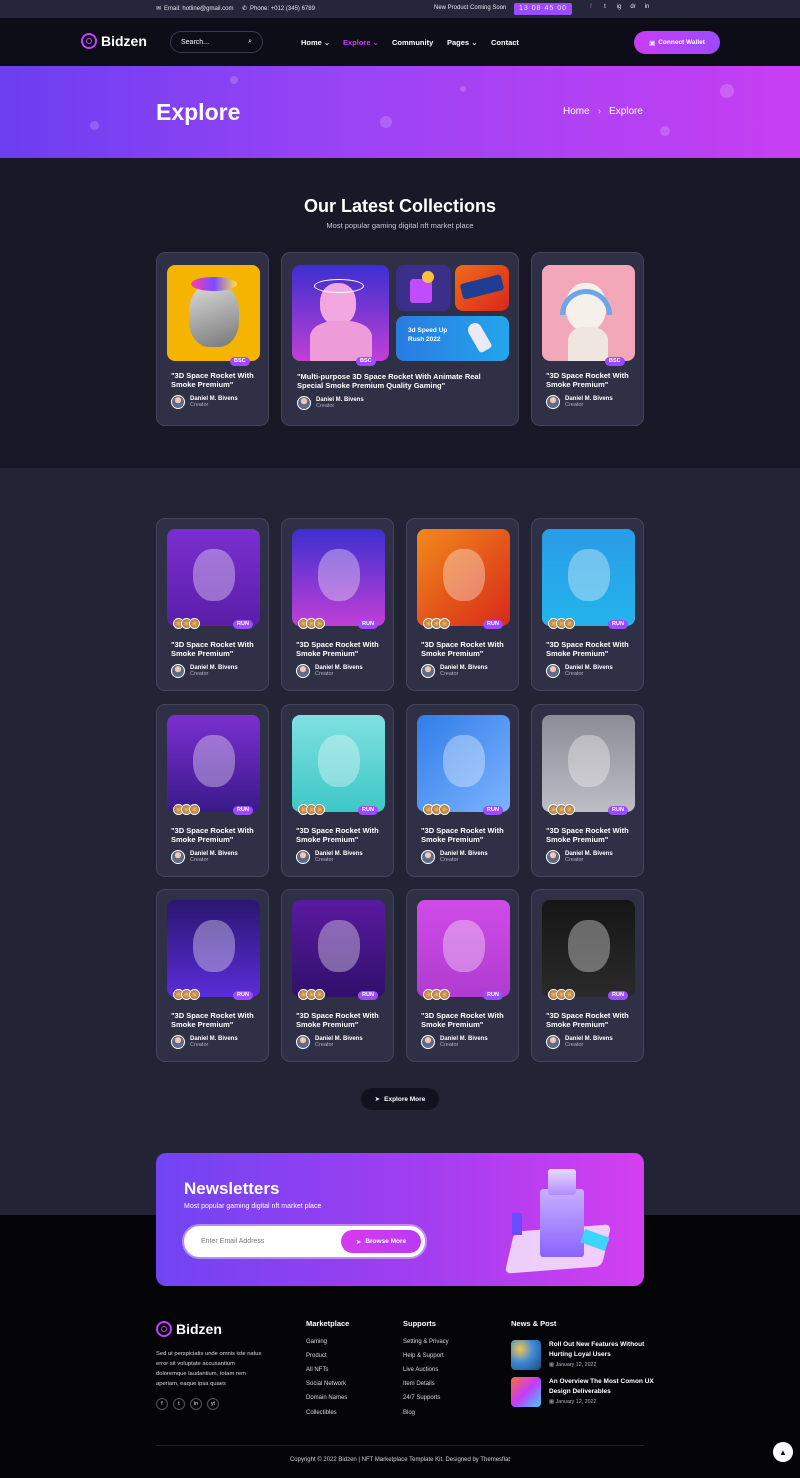 This screenshot has width=800, height=1478. What do you see at coordinates (633, 7) in the screenshot?
I see `dribbble-icon: dr` at bounding box center [633, 7].